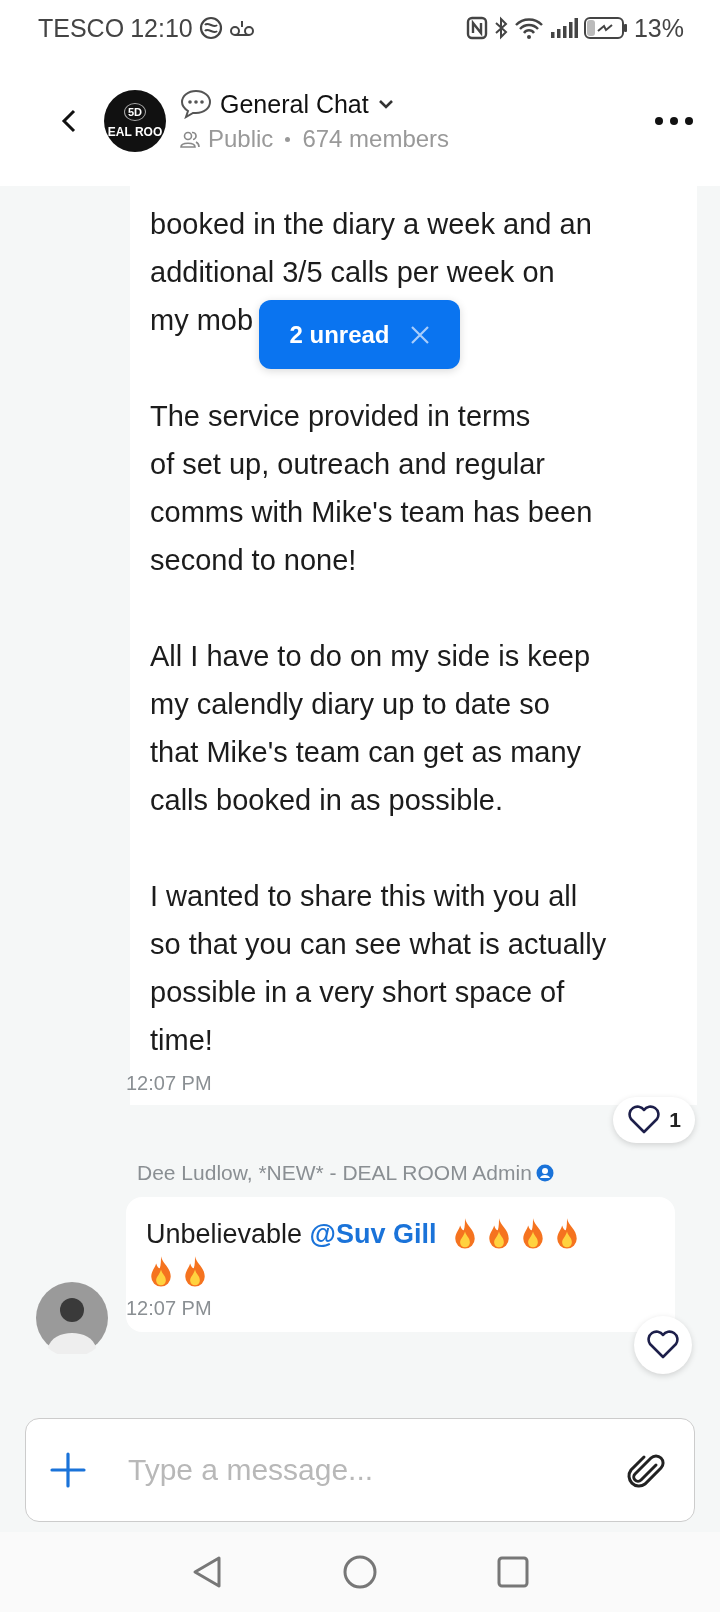  I want to click on message-line: I wanted to share this with you all, so click(364, 896).